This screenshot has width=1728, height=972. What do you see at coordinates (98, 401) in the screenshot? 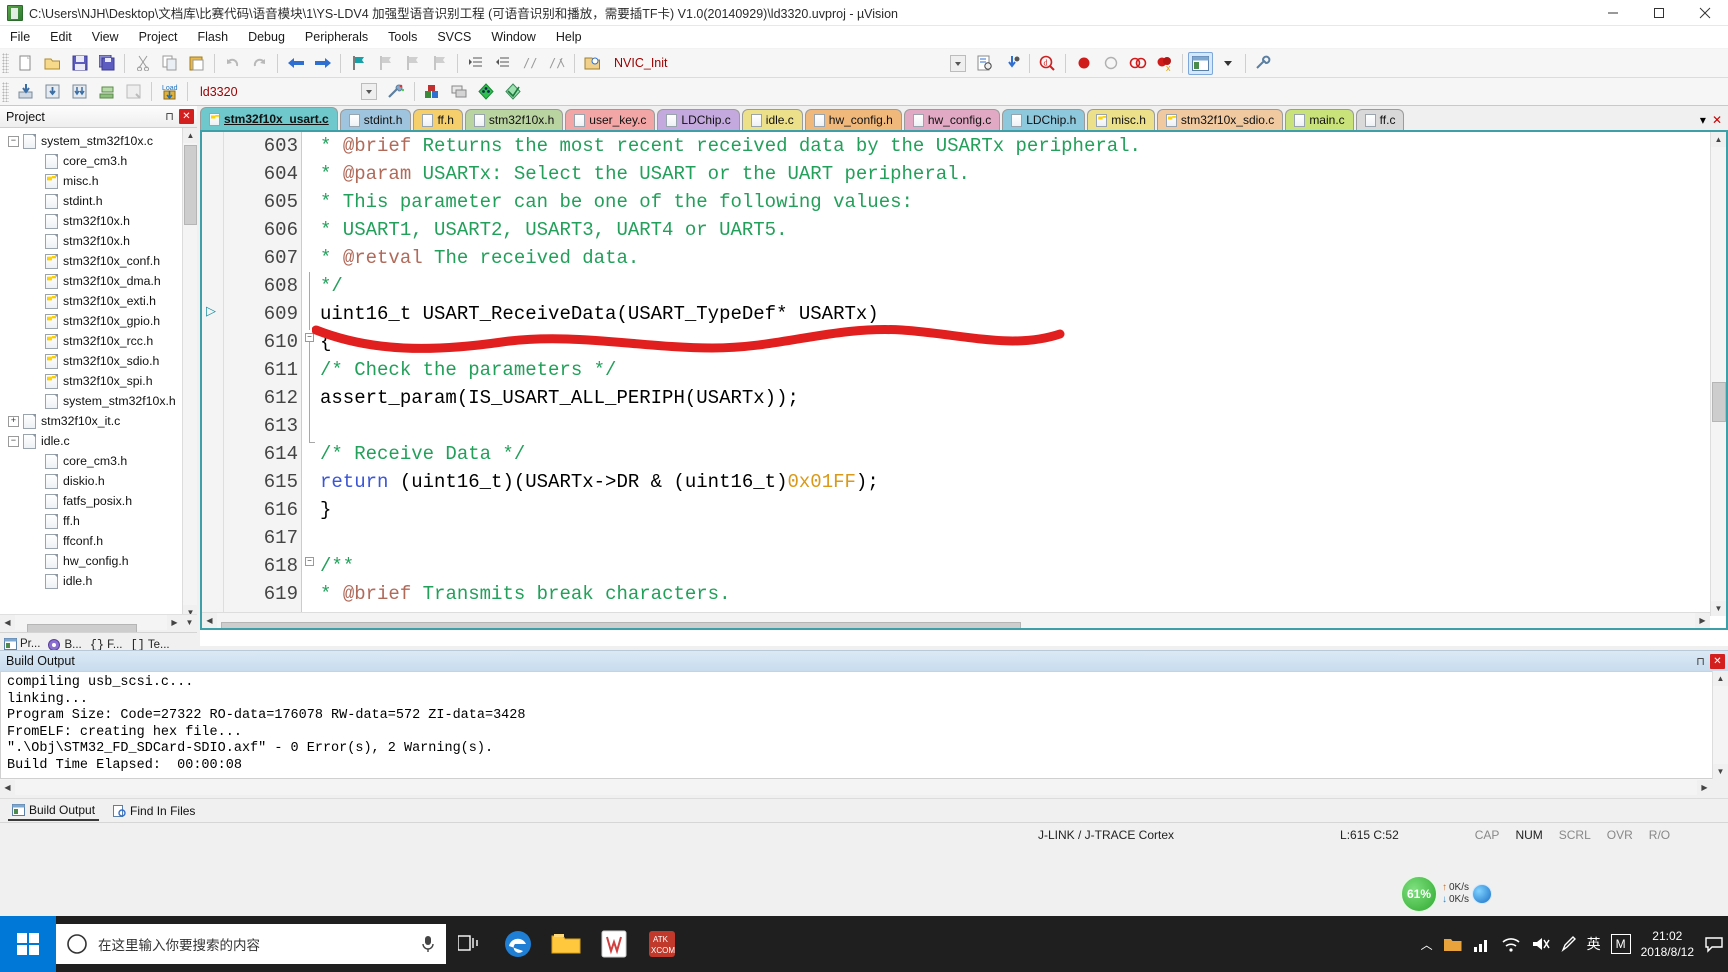
I see `tree-item: system_stm32f10x.h` at bounding box center [98, 401].